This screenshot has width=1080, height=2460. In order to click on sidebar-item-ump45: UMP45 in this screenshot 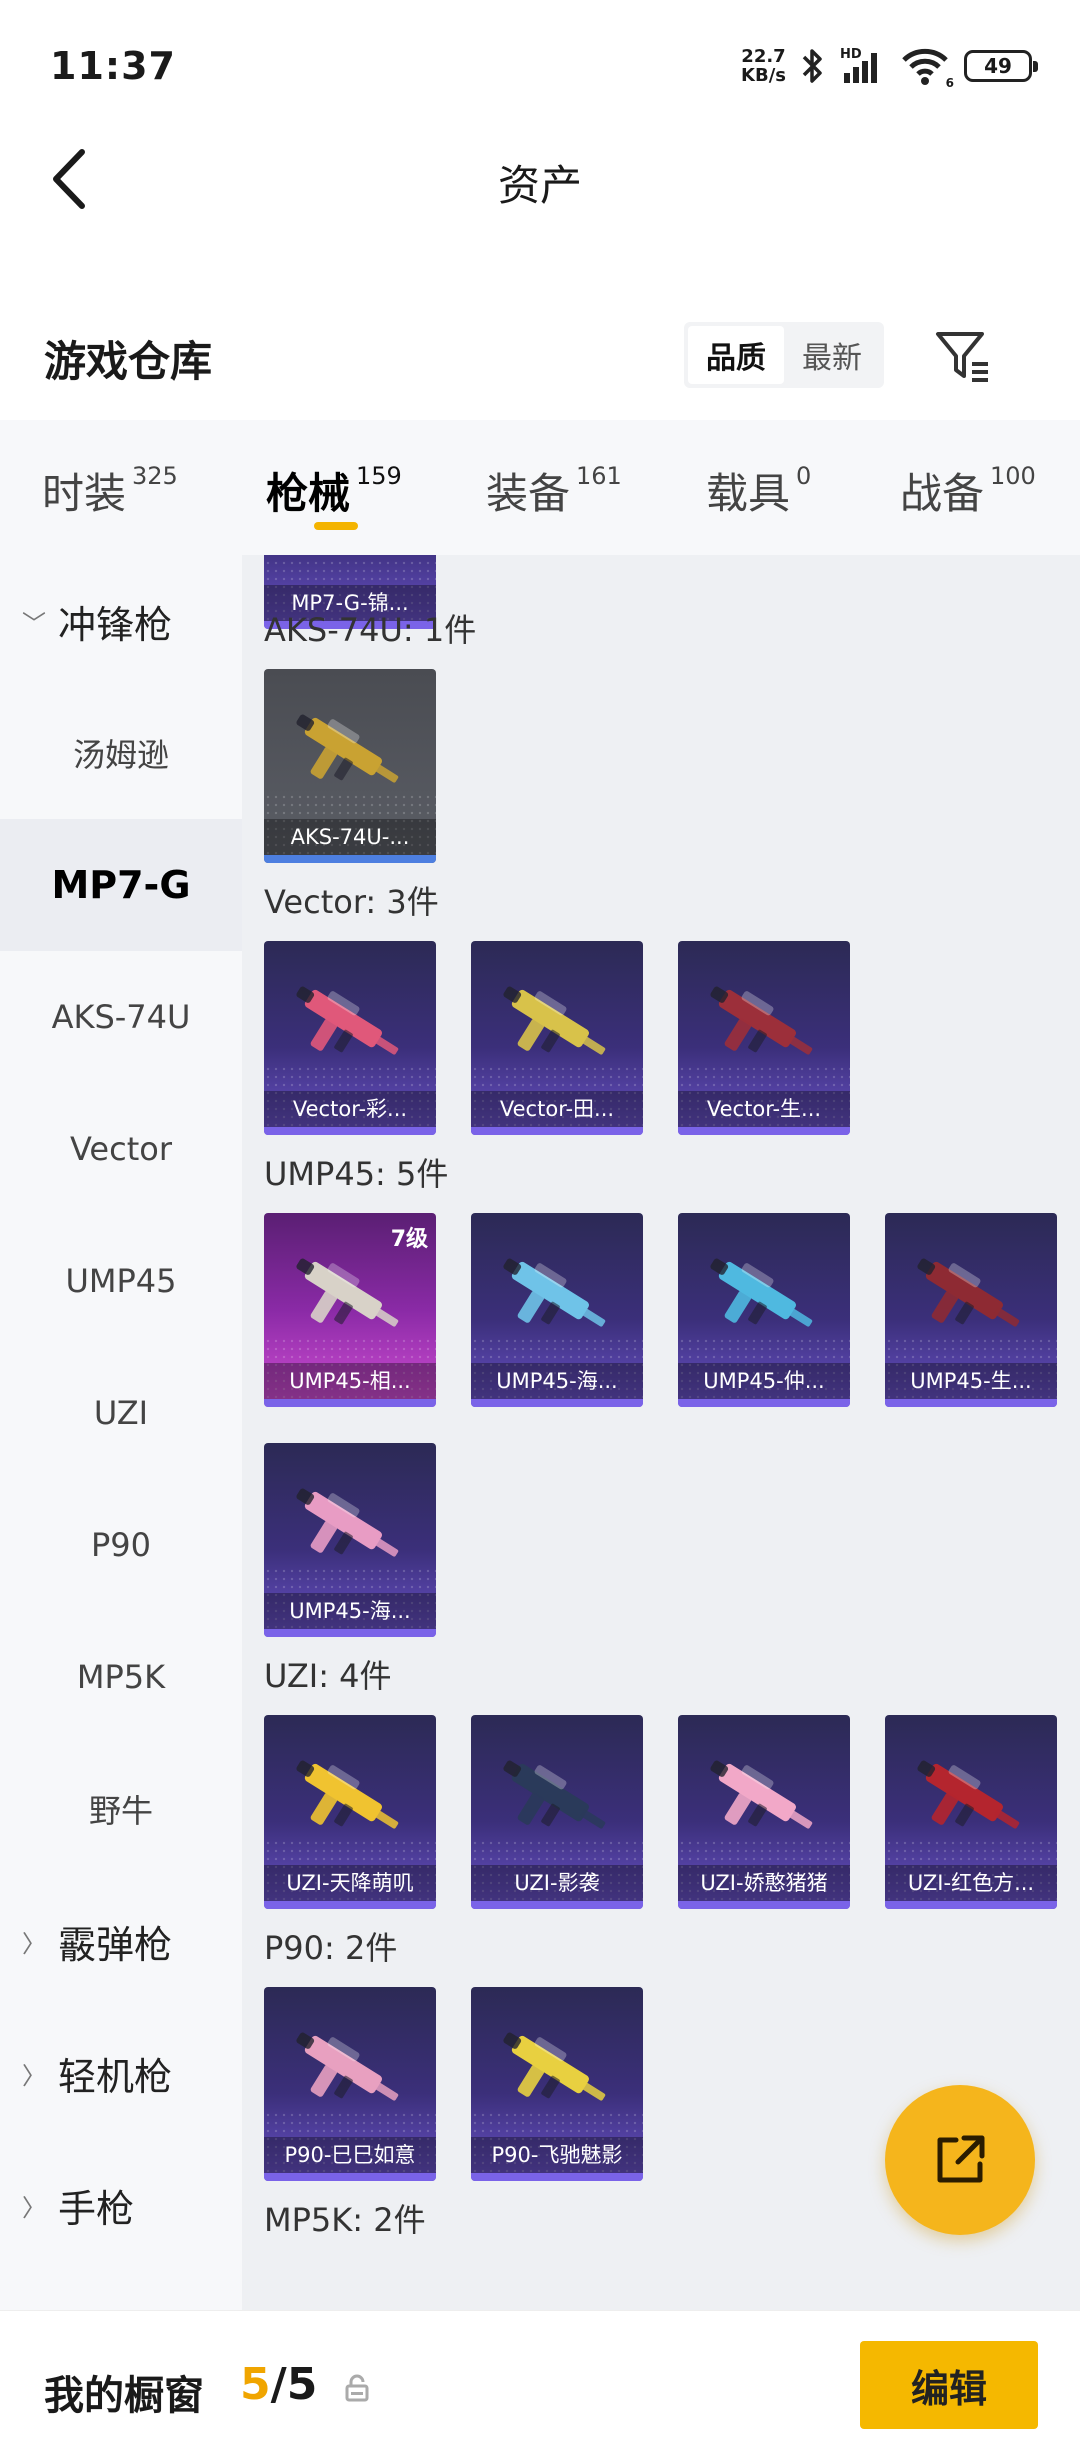, I will do `click(121, 1281)`.